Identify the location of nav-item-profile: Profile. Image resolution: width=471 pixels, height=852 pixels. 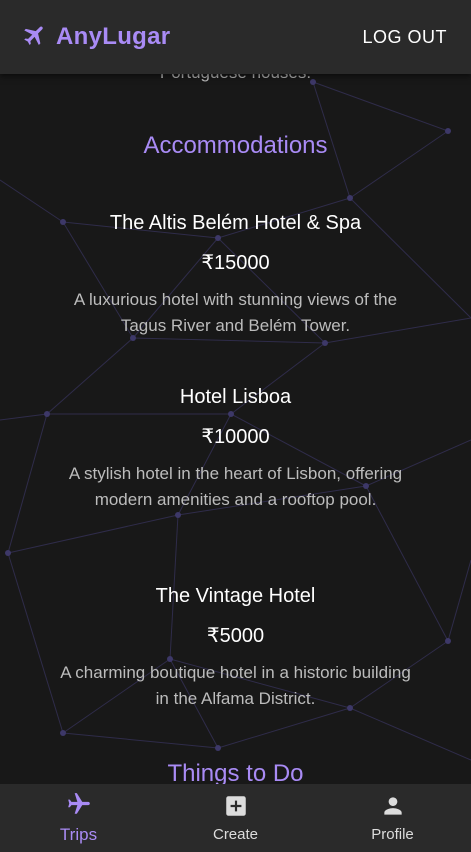
(393, 818).